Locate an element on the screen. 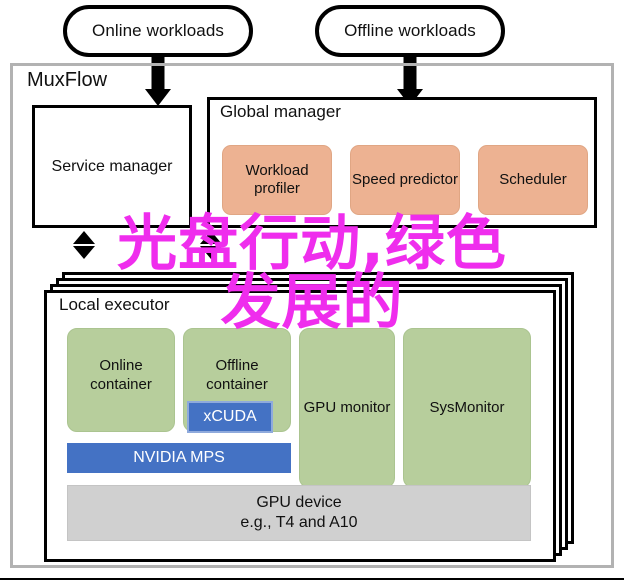  sysmonitor-box: SysMonitor is located at coordinates (467, 408).